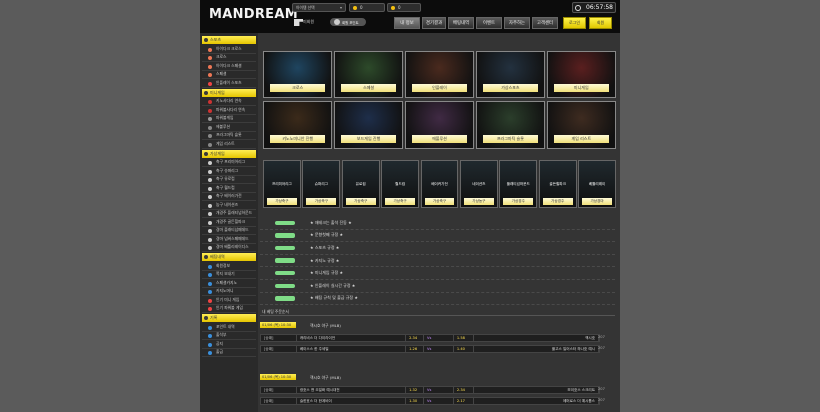 The image size is (820, 412). I want to click on bet-row-away-odds: 2.17, so click(464, 401).